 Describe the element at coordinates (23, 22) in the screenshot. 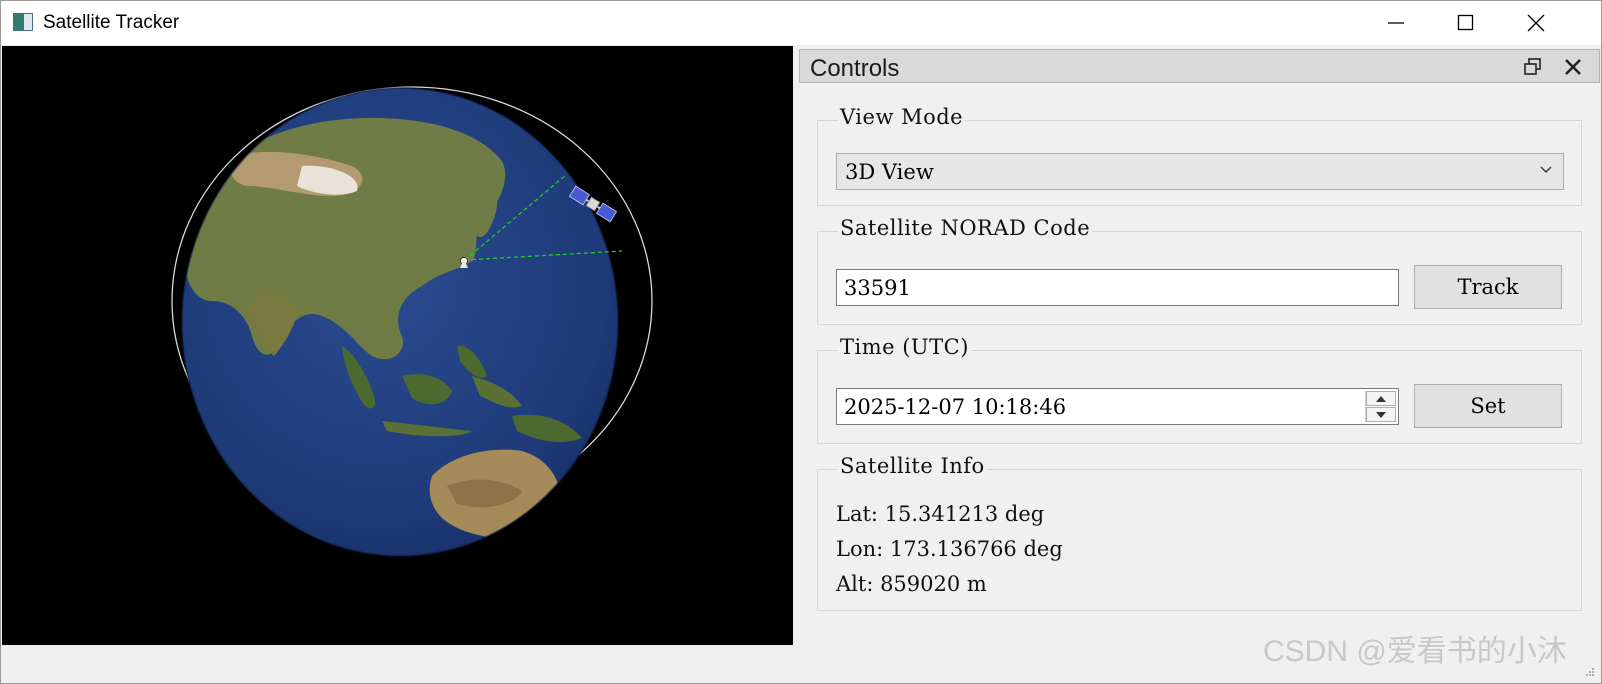

I see `app-icon` at that location.